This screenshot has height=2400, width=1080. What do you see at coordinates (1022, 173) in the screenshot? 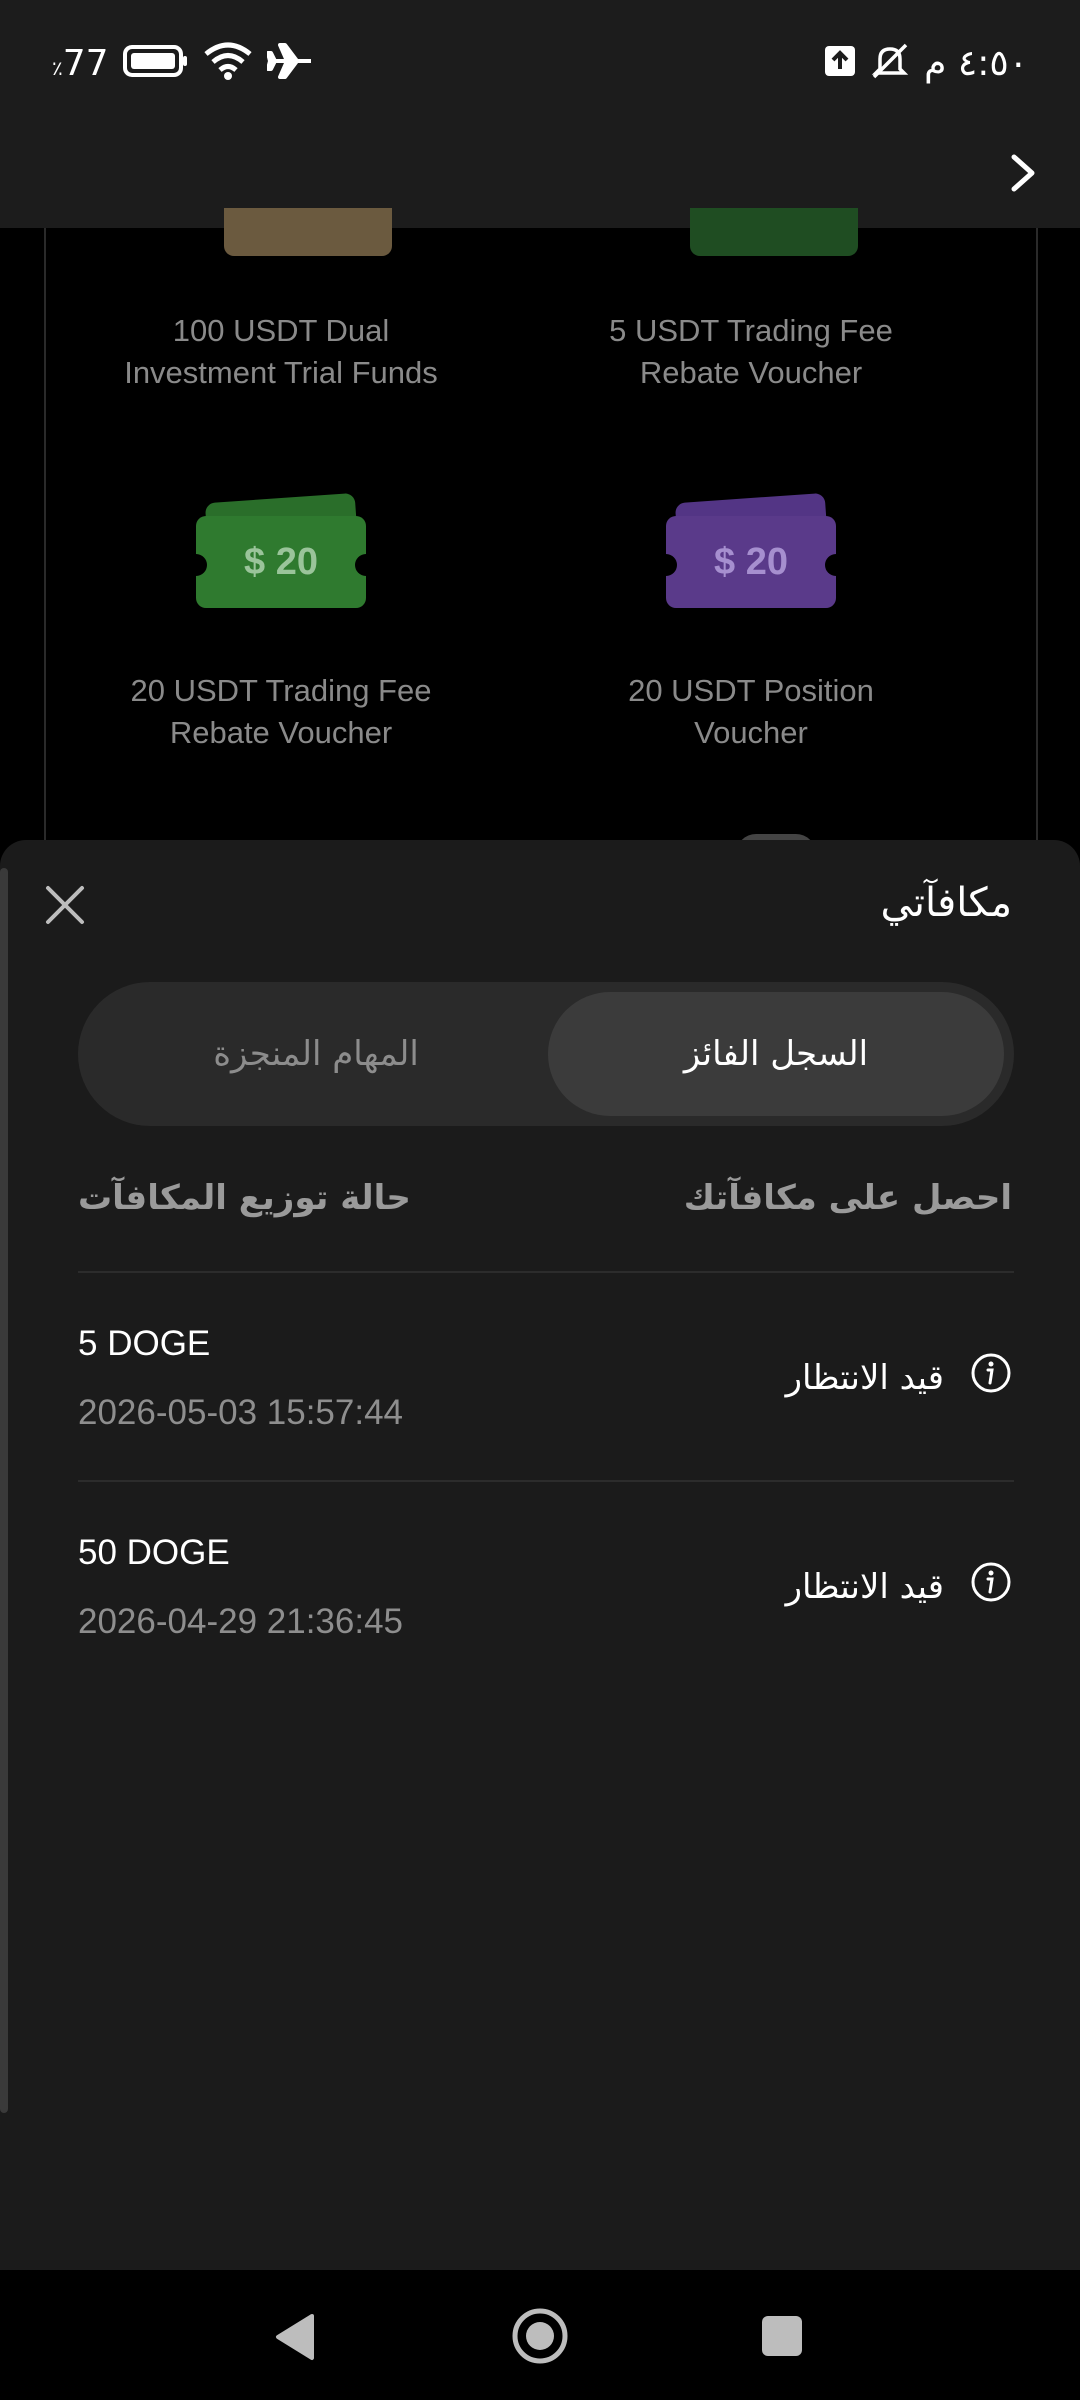
I see `chevron-right-icon` at bounding box center [1022, 173].